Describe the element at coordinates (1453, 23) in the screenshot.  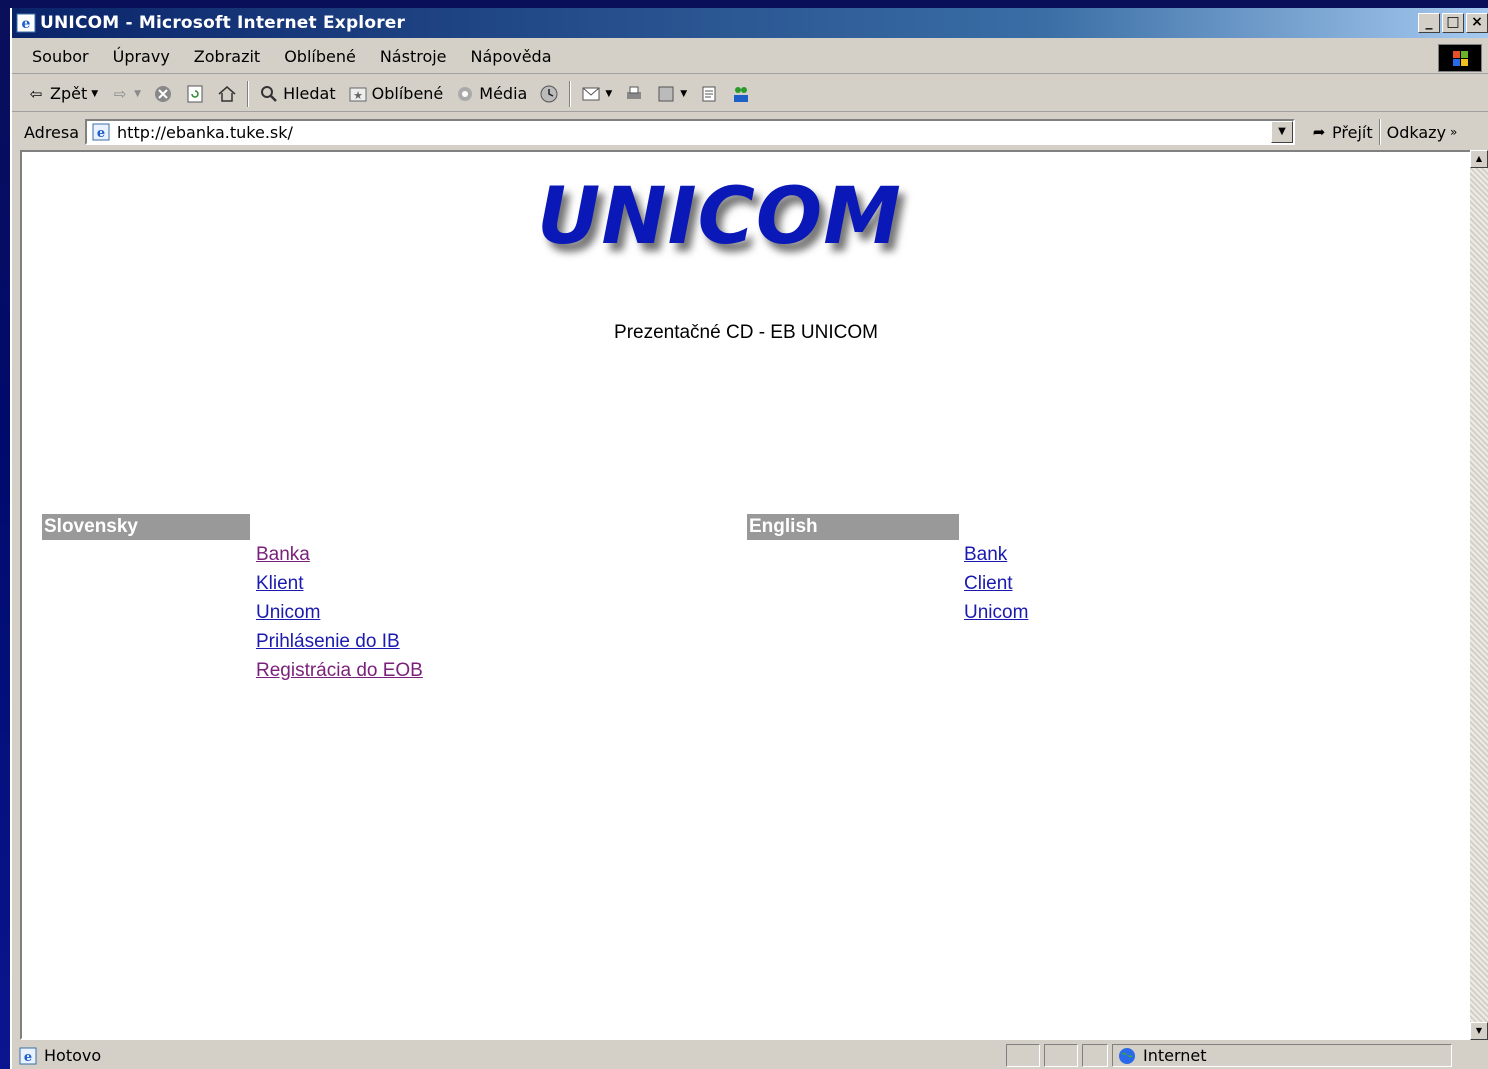
I see `maximize-button: □` at that location.